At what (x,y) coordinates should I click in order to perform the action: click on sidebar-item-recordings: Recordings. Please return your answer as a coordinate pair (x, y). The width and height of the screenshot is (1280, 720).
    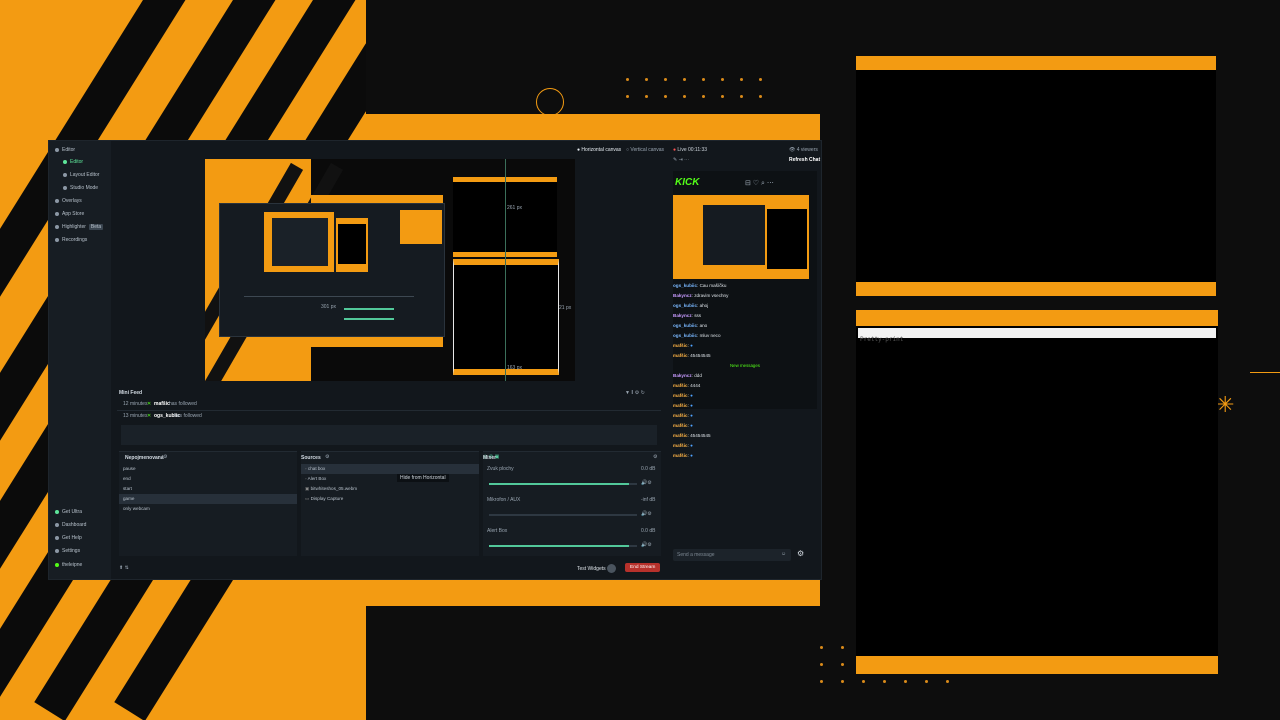
    Looking at the image, I should click on (71, 240).